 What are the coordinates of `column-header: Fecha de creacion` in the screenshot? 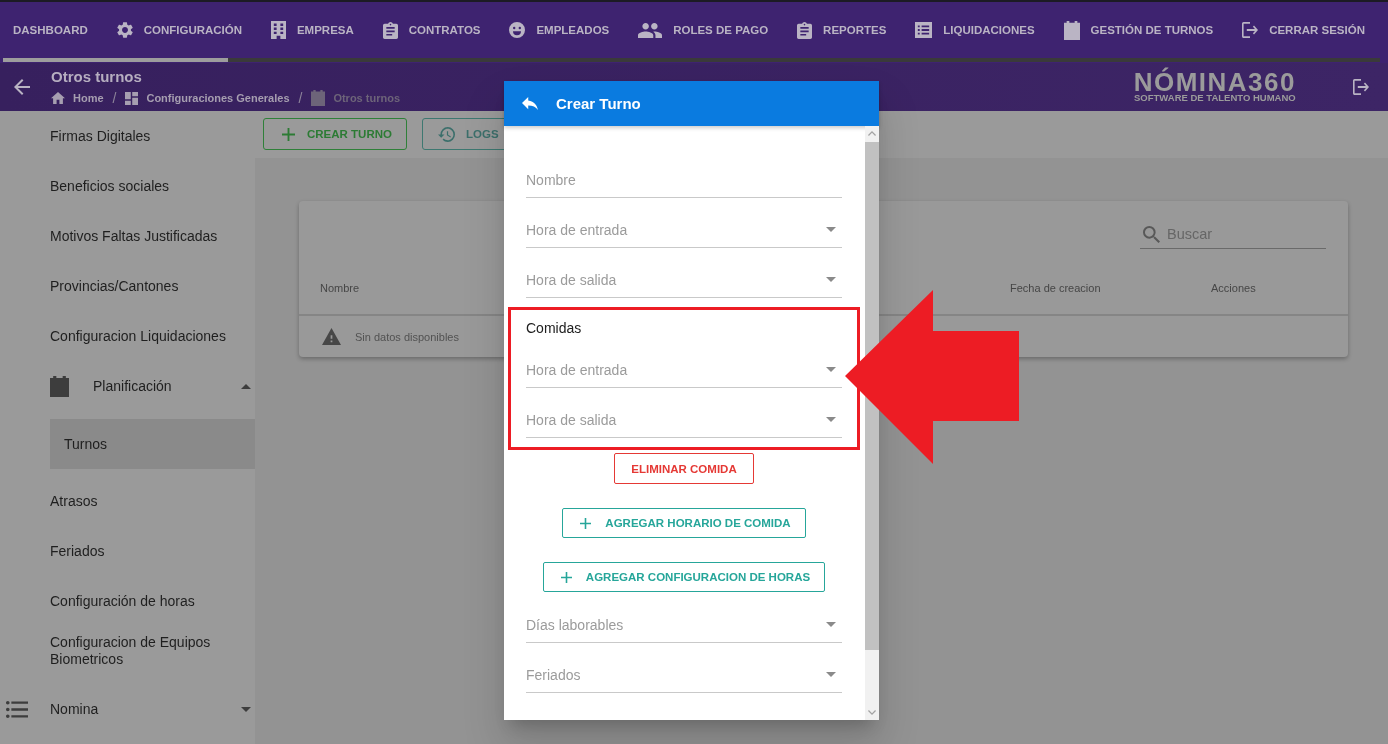 It's located at (1055, 288).